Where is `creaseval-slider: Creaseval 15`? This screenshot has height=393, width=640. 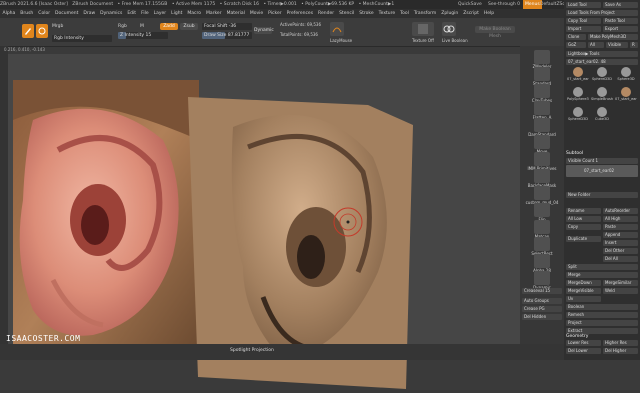
creaseval-slider: Creaseval 15 is located at coordinates (542, 291).